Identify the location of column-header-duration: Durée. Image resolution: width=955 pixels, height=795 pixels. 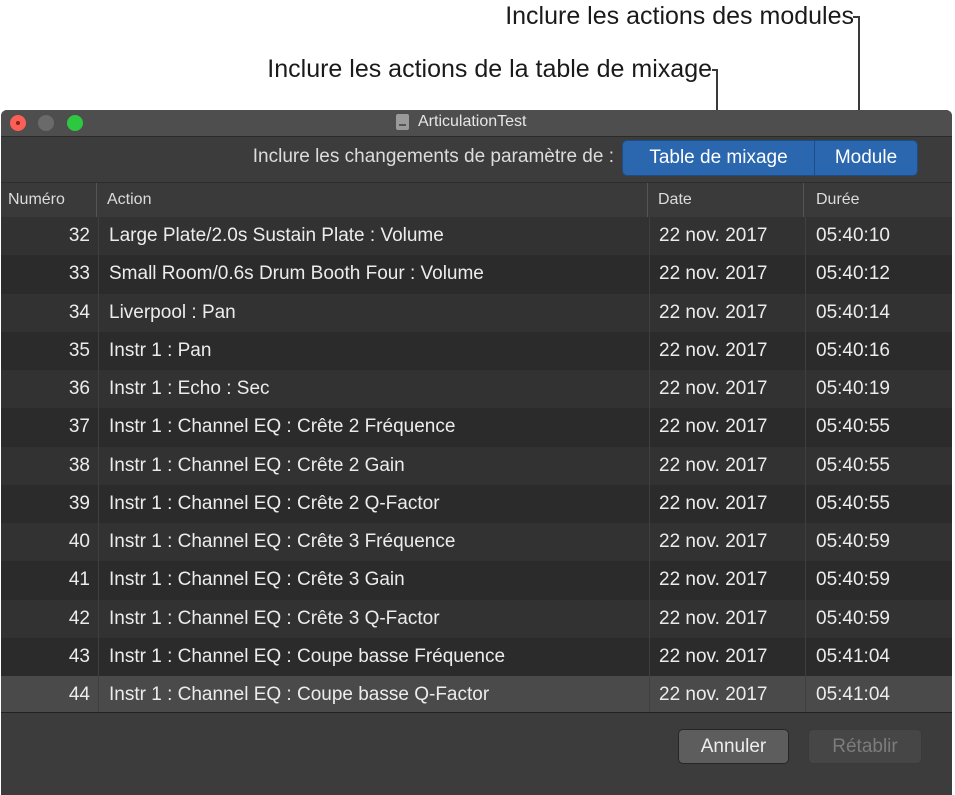
(878, 200).